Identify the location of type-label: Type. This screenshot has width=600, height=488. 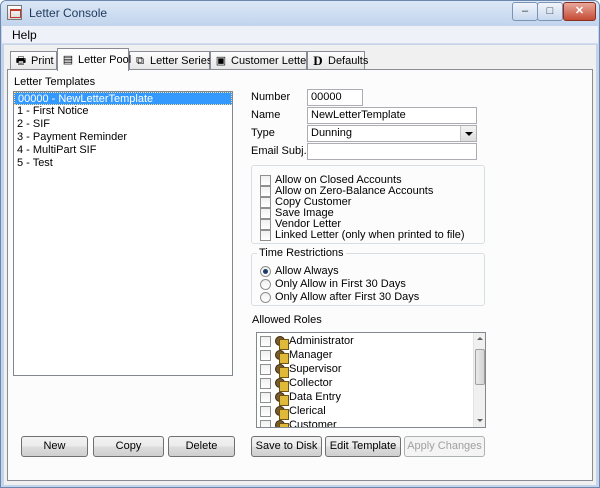
(263, 133).